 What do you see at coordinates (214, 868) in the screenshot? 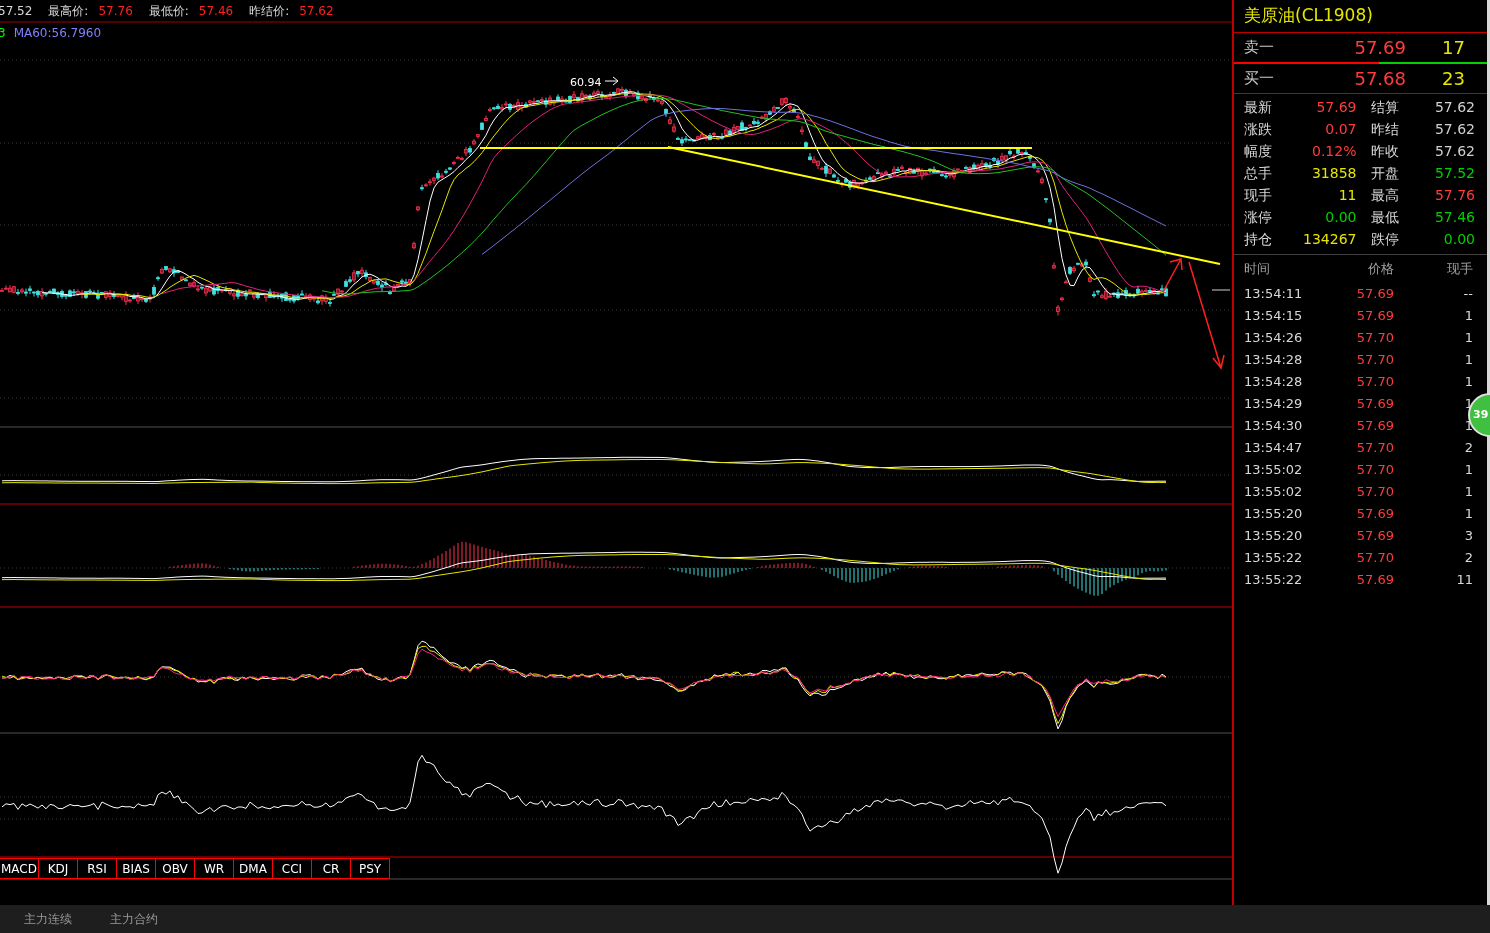
I see `indicator-tab: WR` at bounding box center [214, 868].